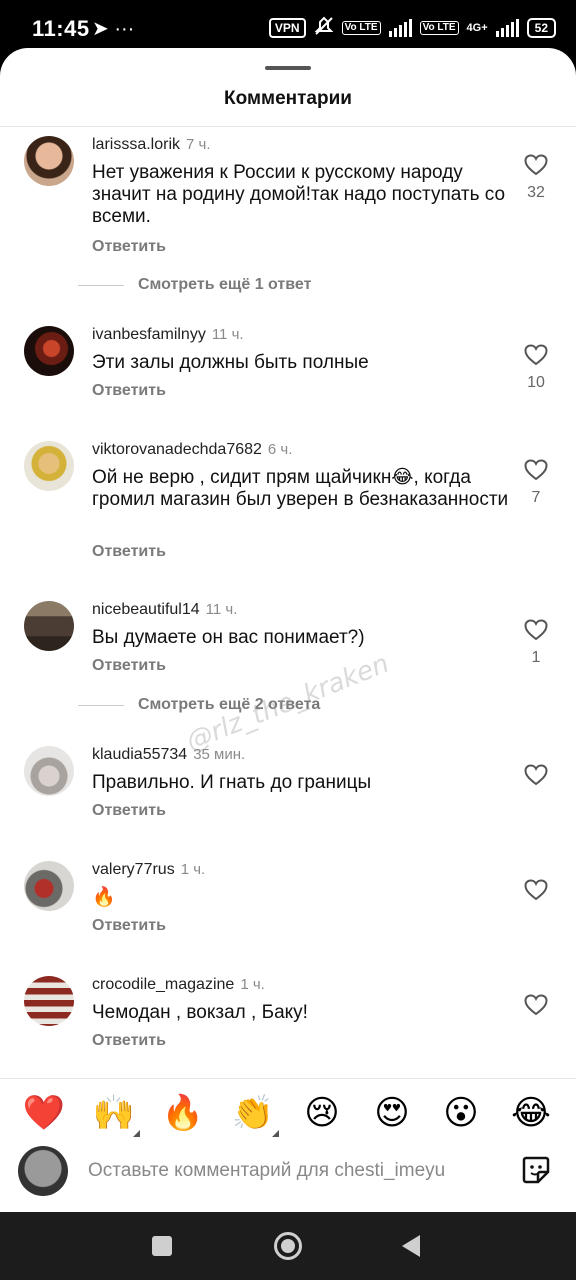 This screenshot has height=1280, width=576. I want to click on reaction-raised-hands-icon: 🙌, so click(116, 1115).